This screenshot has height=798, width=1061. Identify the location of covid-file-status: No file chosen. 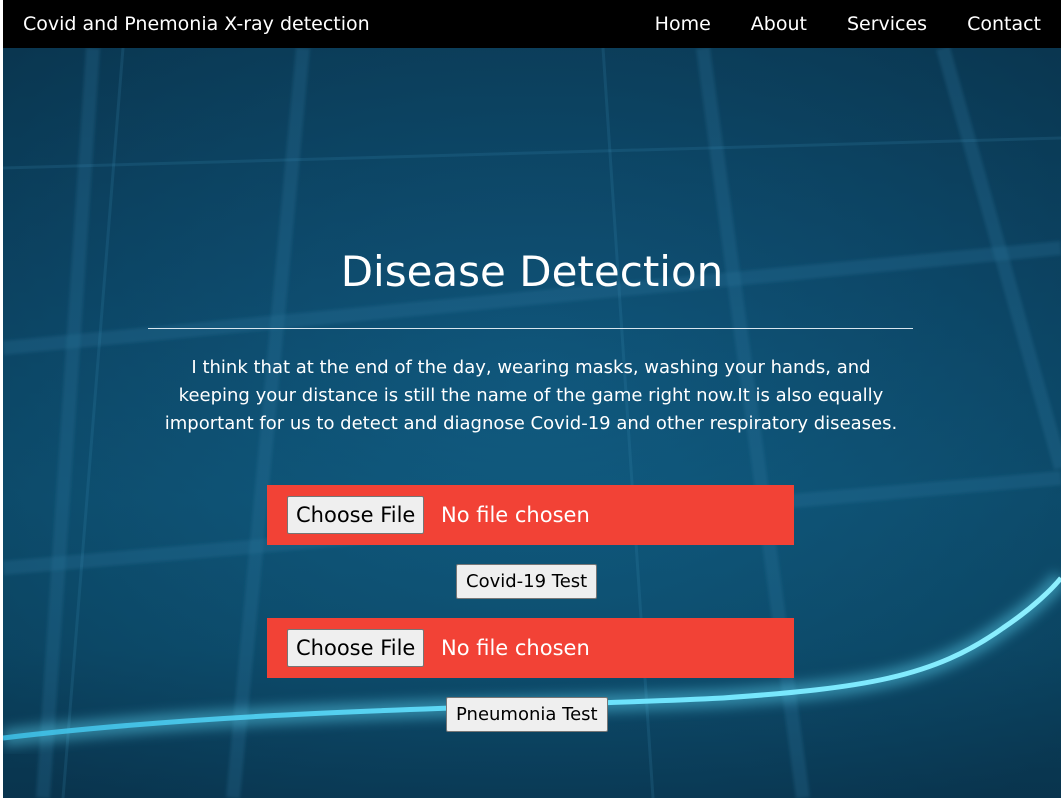
(515, 515).